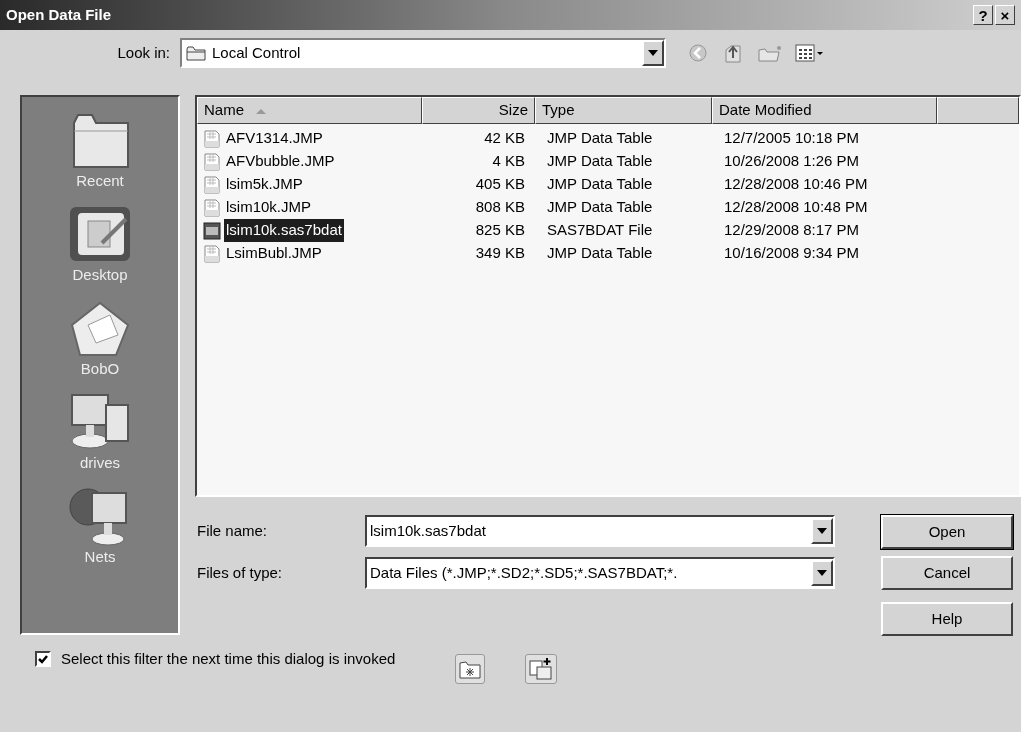 The width and height of the screenshot is (1021, 732). I want to click on file-size-cell-text: 808 KB, so click(500, 207).